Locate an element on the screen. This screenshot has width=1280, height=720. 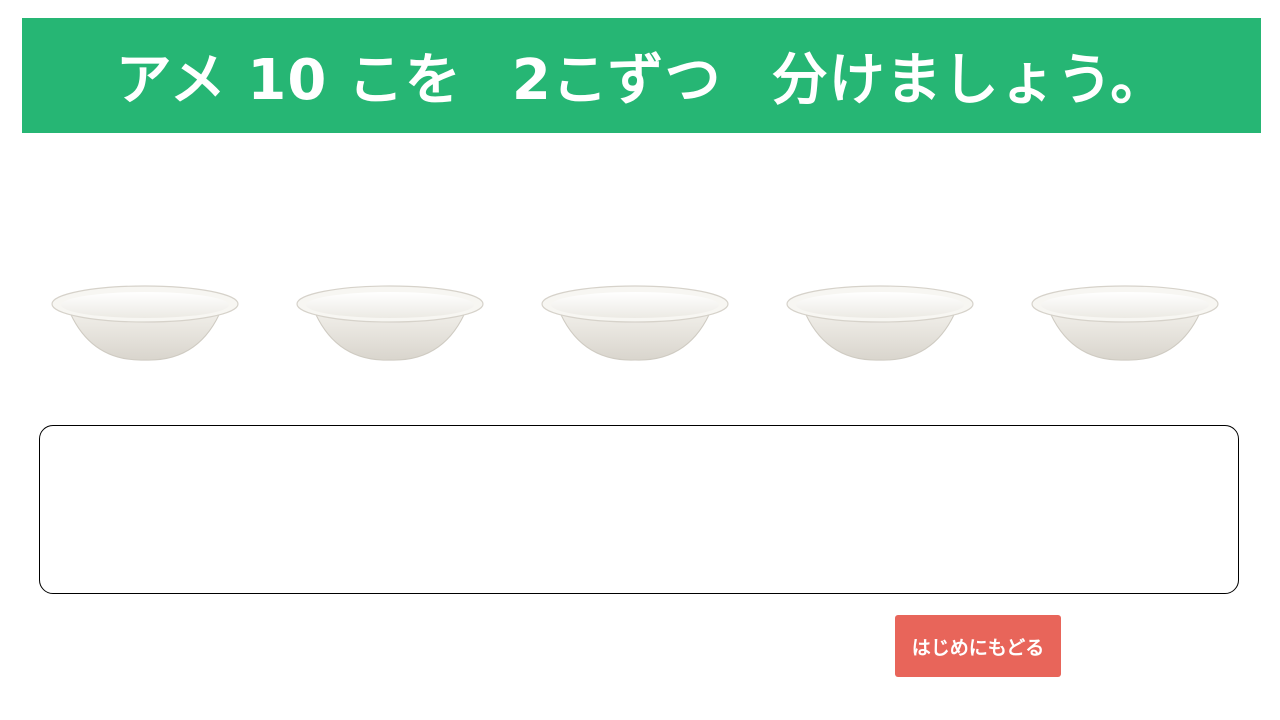
back-to-start-button: はじめにもどる is located at coordinates (978, 646).